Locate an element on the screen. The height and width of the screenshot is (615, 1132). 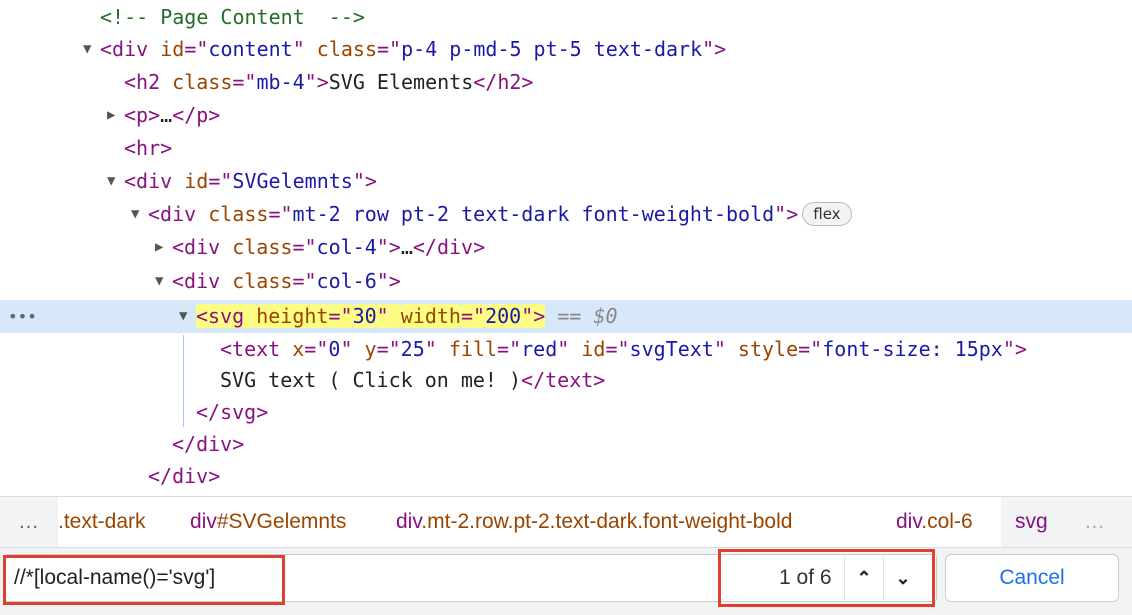
breadcrumb-selector: .text-dark is located at coordinates (102, 521).